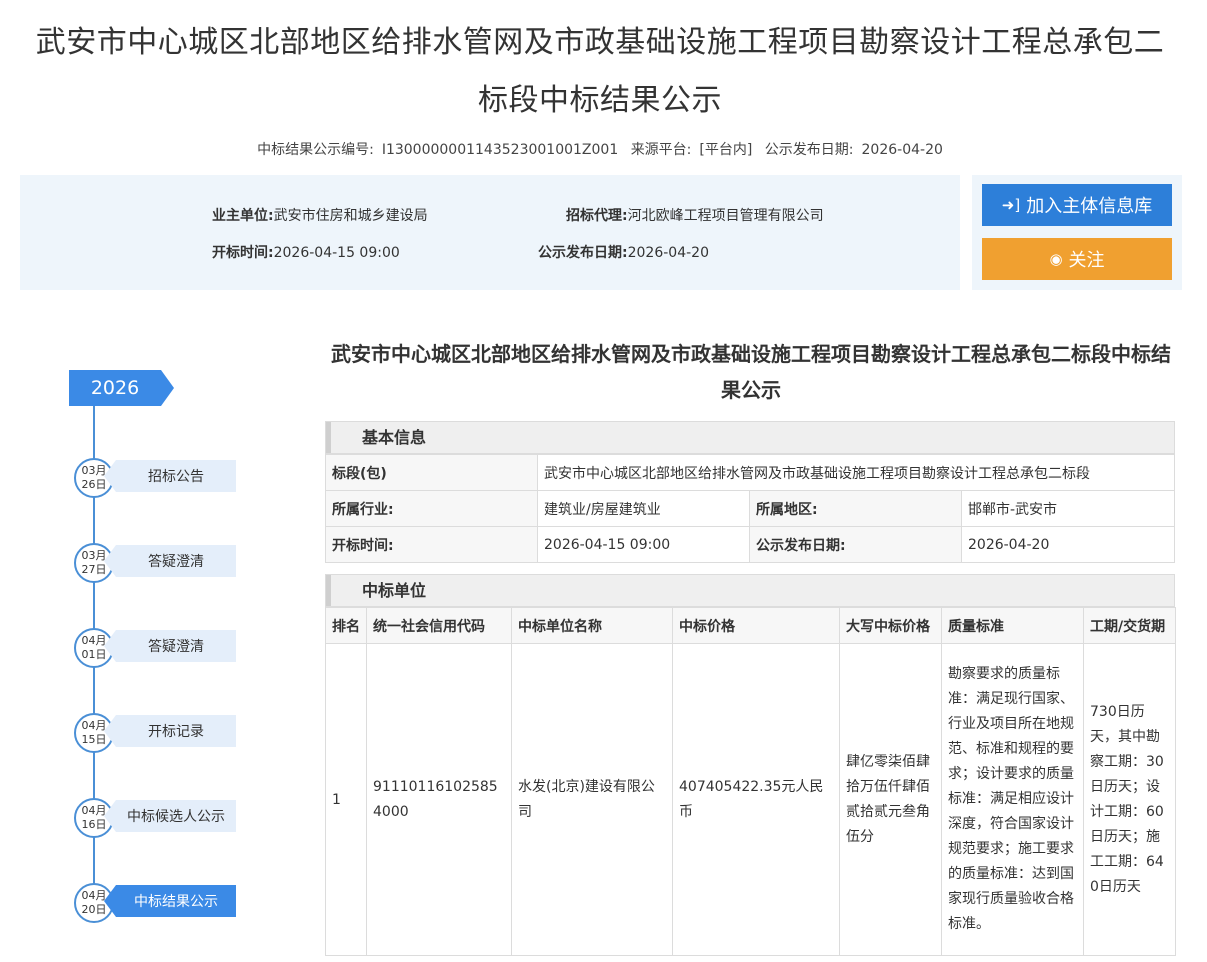 This screenshot has height=962, width=1207. What do you see at coordinates (170, 731) in the screenshot?
I see `timeline-item-opening-record: 开标记录` at bounding box center [170, 731].